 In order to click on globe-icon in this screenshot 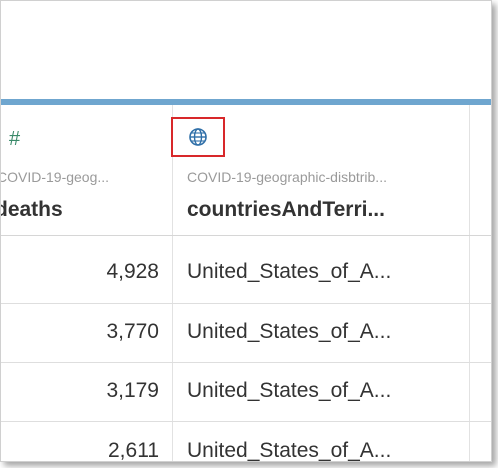, I will do `click(198, 137)`.